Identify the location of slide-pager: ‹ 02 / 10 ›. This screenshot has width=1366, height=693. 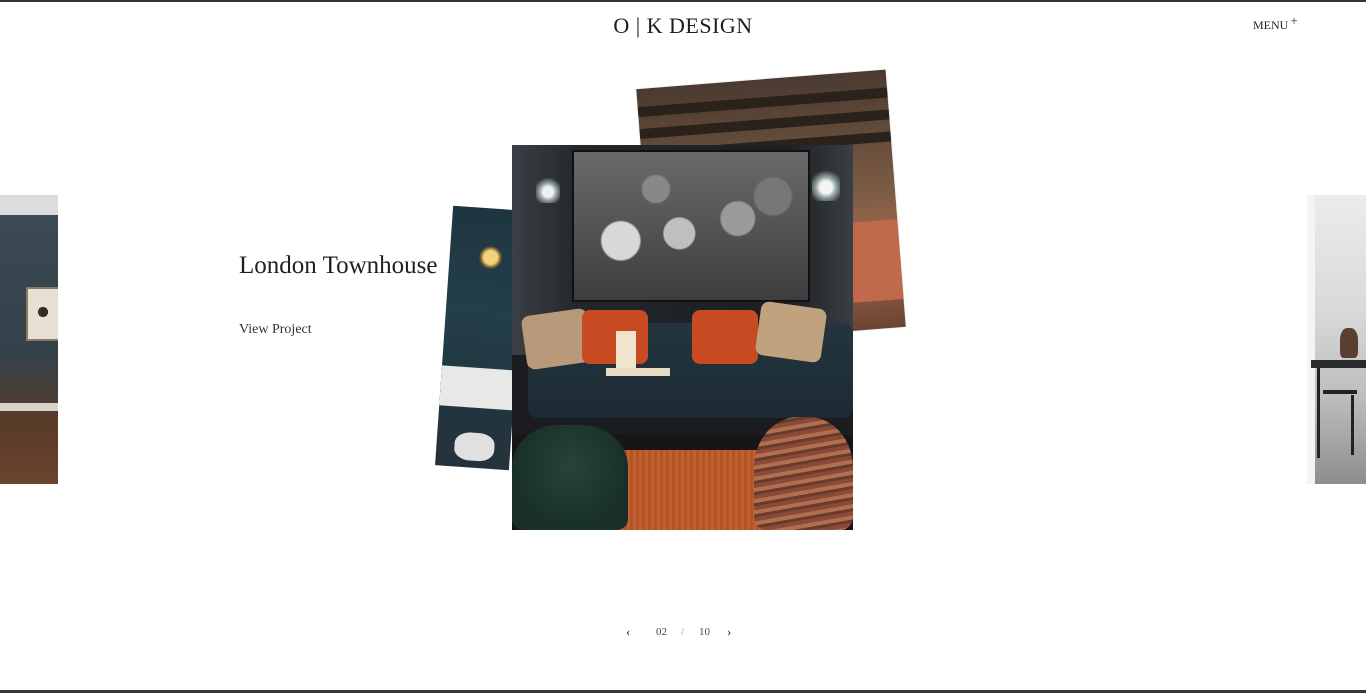
(683, 633).